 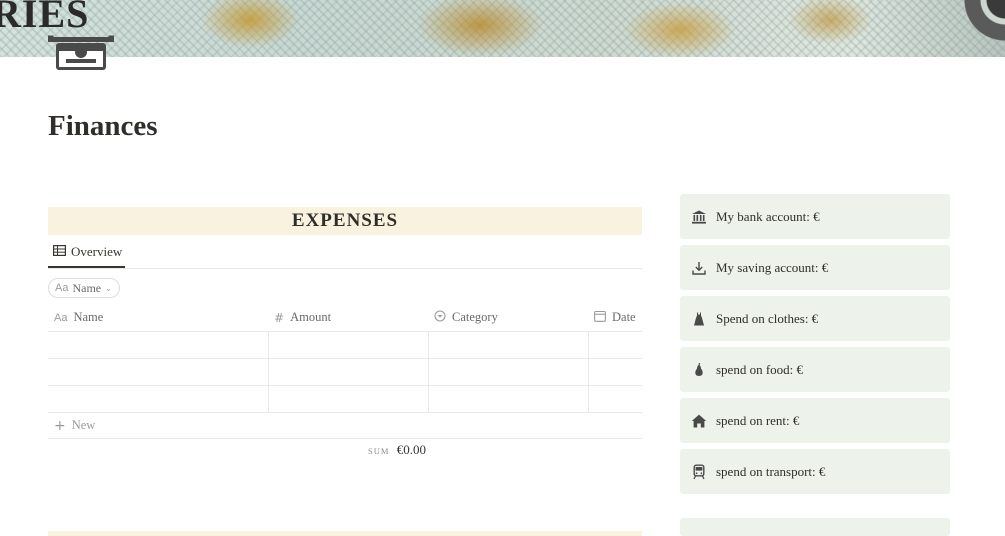 I want to click on expenses-table: Aa Name # Amount Category Date + New, so click(x=345, y=371).